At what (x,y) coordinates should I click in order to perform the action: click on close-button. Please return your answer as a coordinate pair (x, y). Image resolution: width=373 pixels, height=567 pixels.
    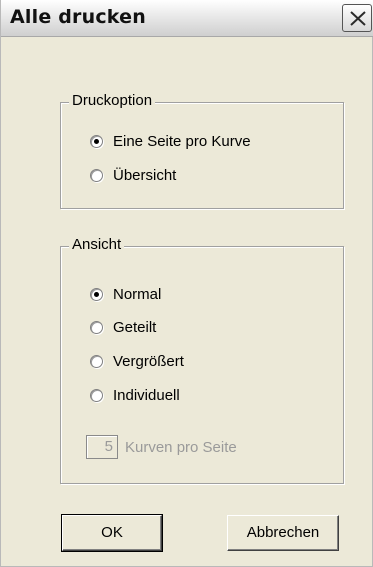
    Looking at the image, I should click on (357, 18).